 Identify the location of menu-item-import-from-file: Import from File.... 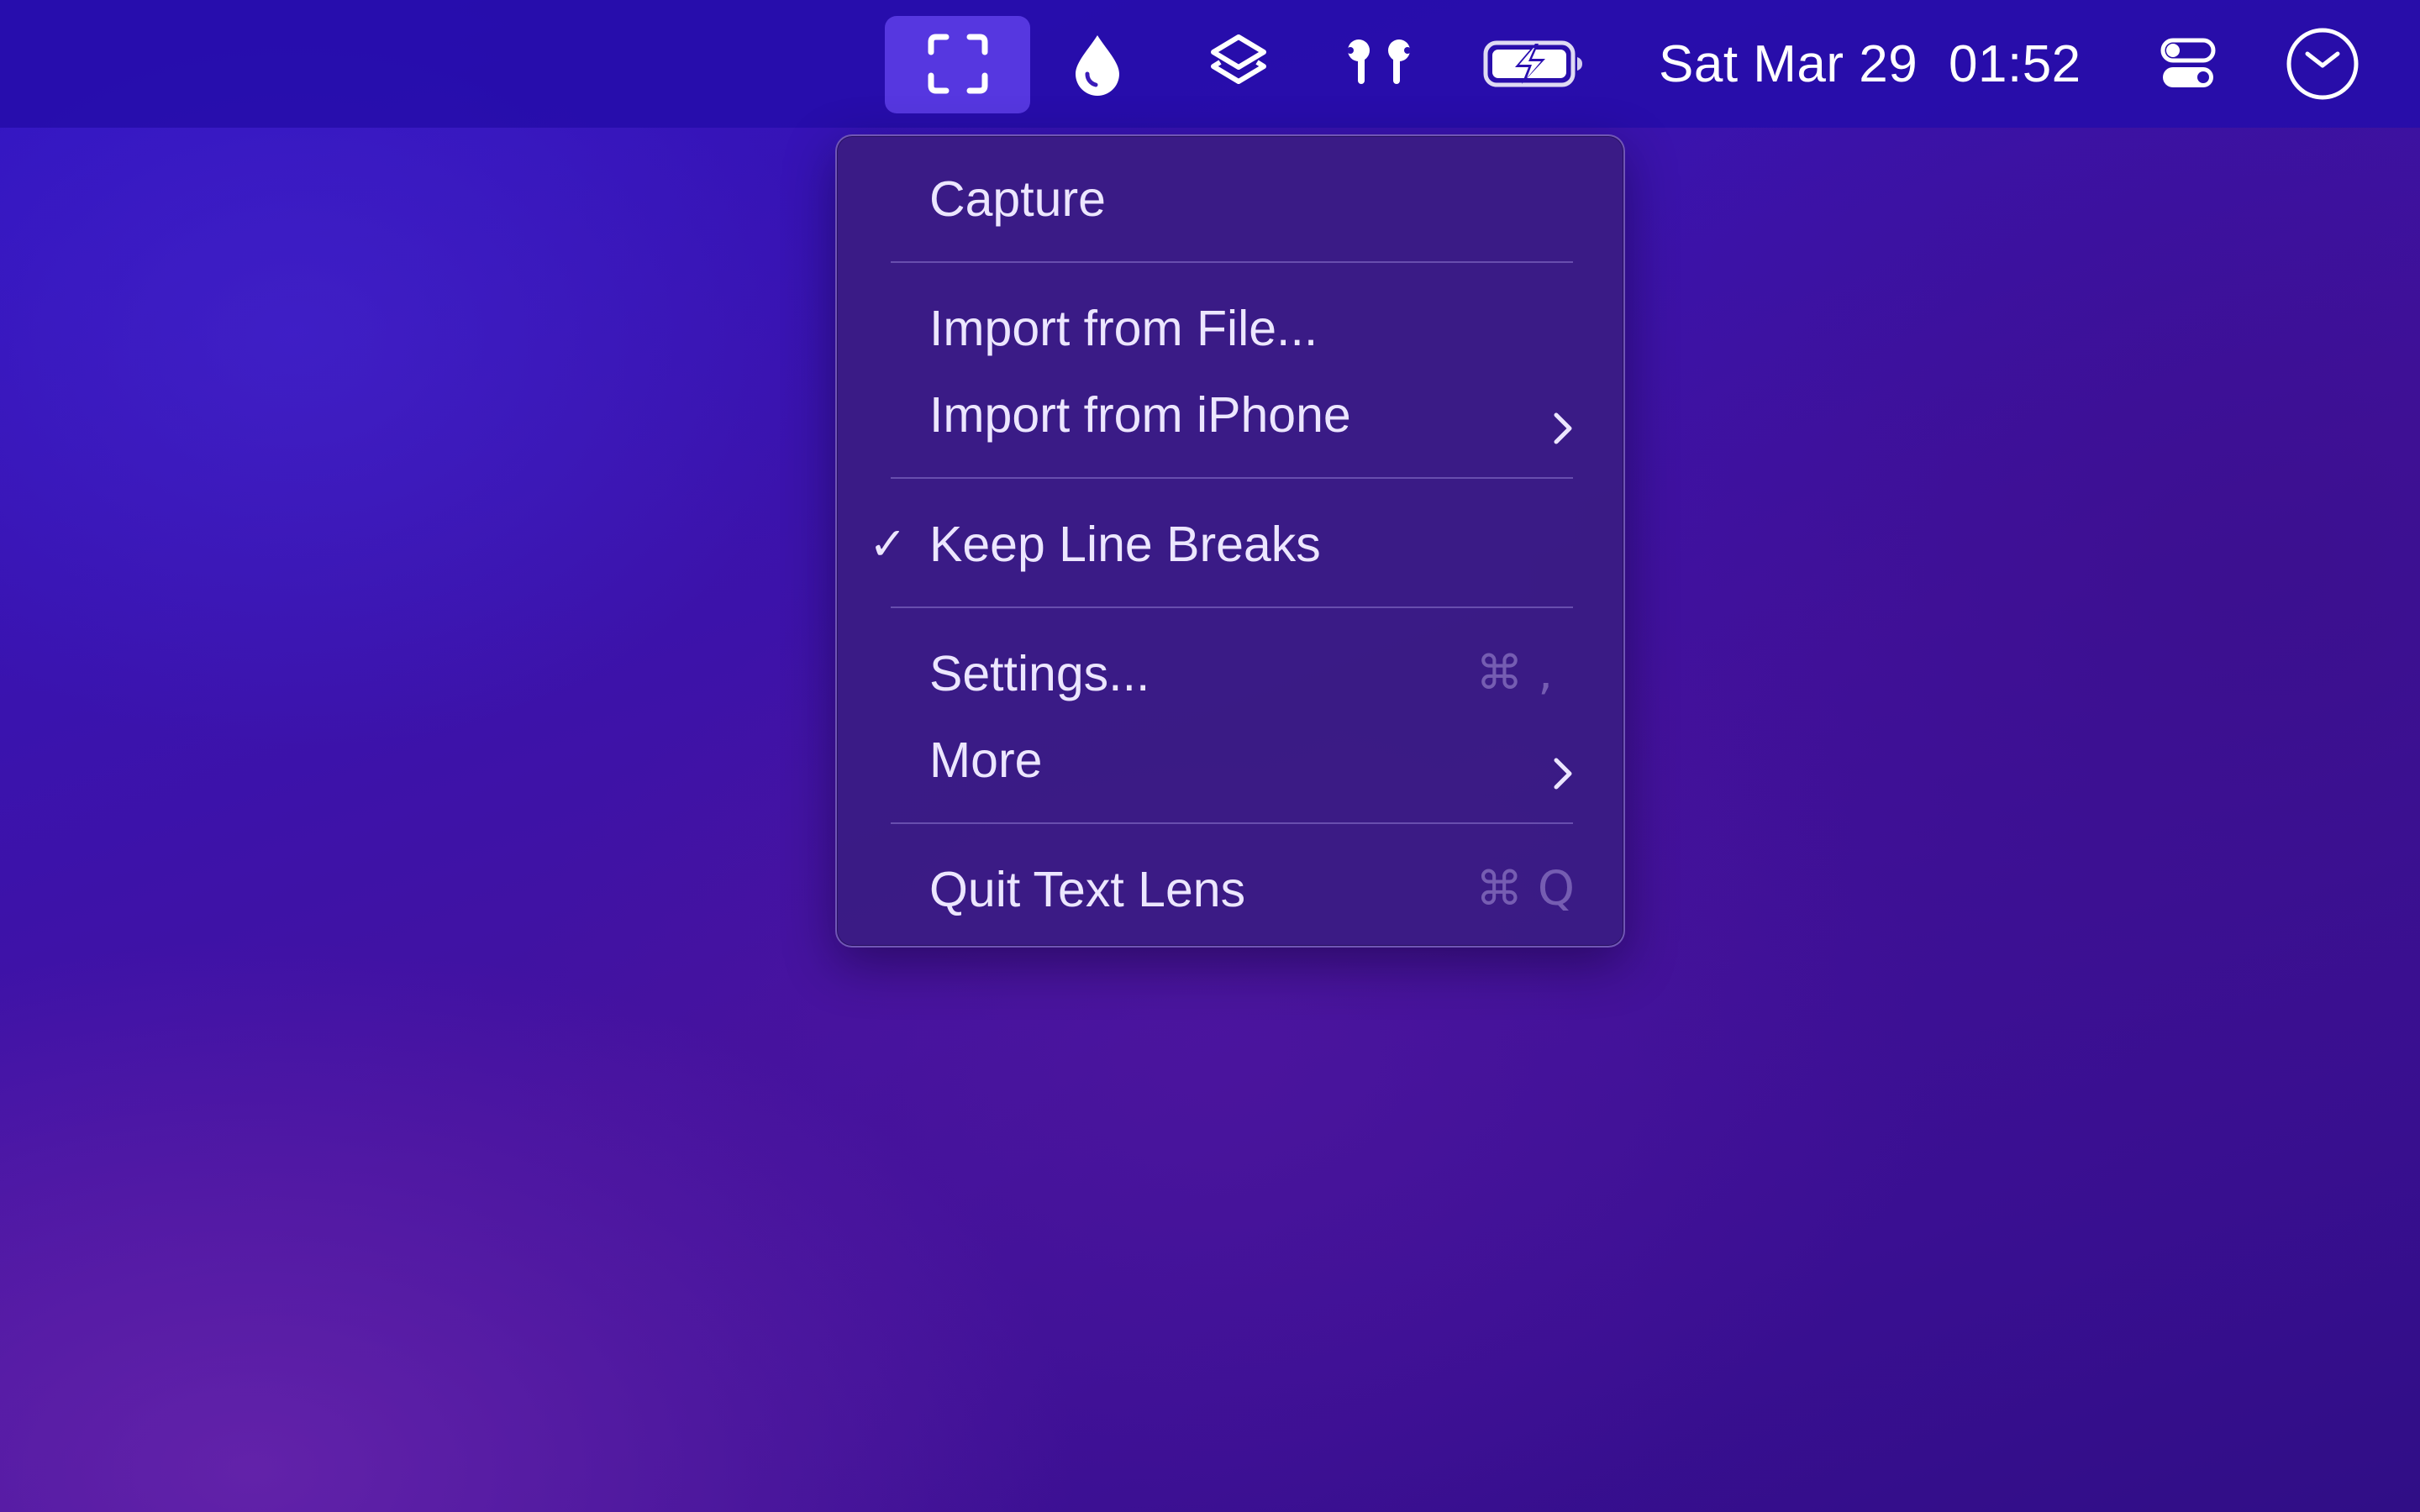
(1232, 328).